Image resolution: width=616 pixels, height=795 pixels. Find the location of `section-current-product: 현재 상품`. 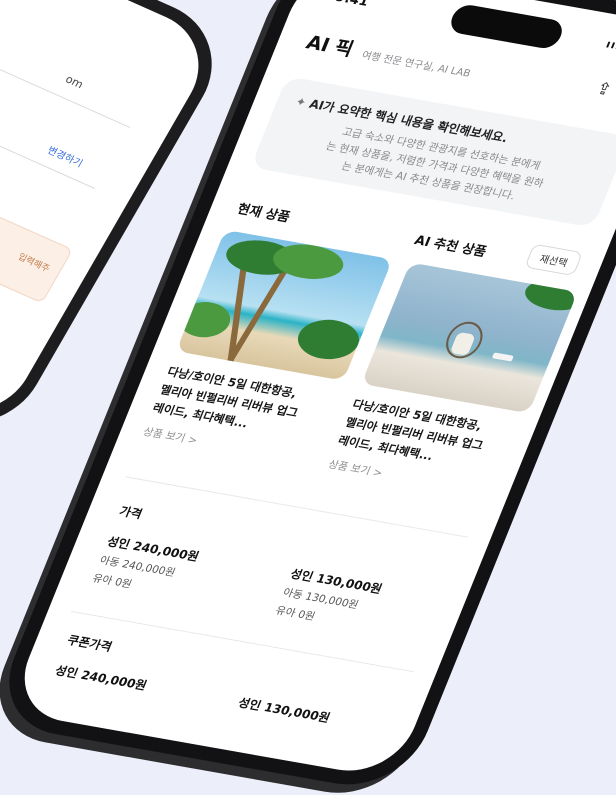

section-current-product: 현재 상품 is located at coordinates (263, 214).